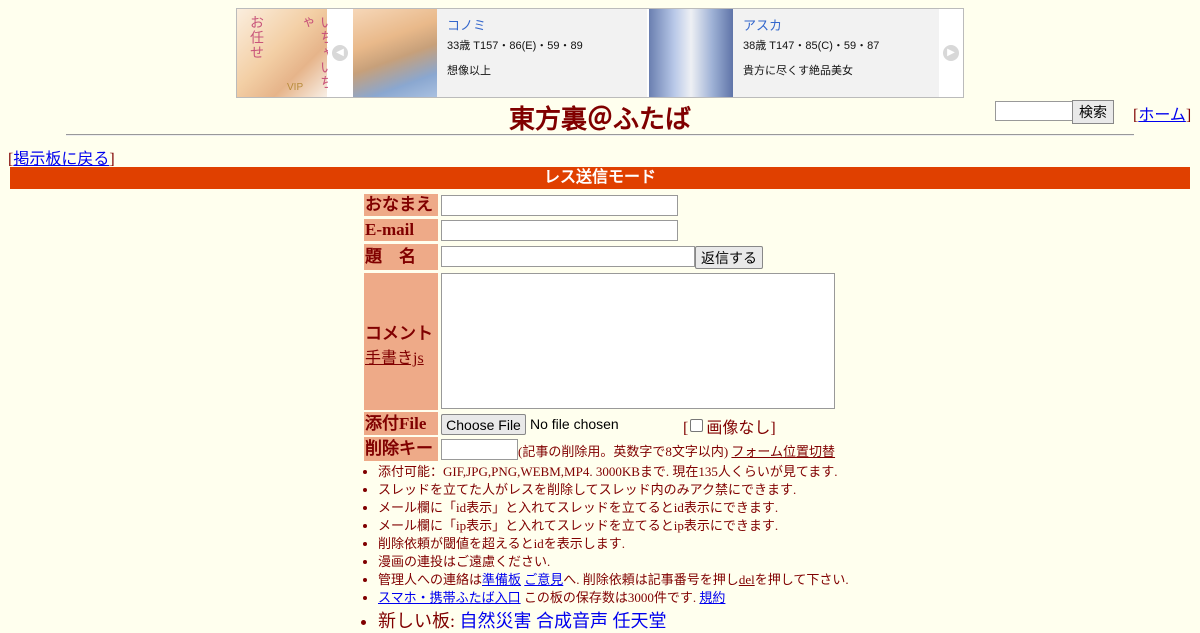 This screenshot has width=1200, height=633. What do you see at coordinates (255, 37) in the screenshot?
I see `banner-ad-text-2: お任せ` at bounding box center [255, 37].